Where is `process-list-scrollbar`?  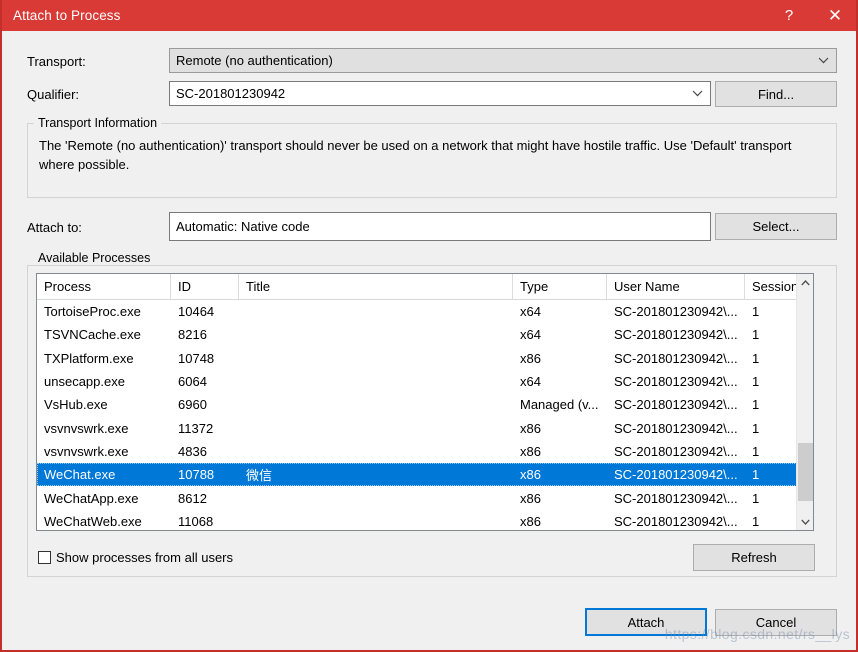 process-list-scrollbar is located at coordinates (804, 402).